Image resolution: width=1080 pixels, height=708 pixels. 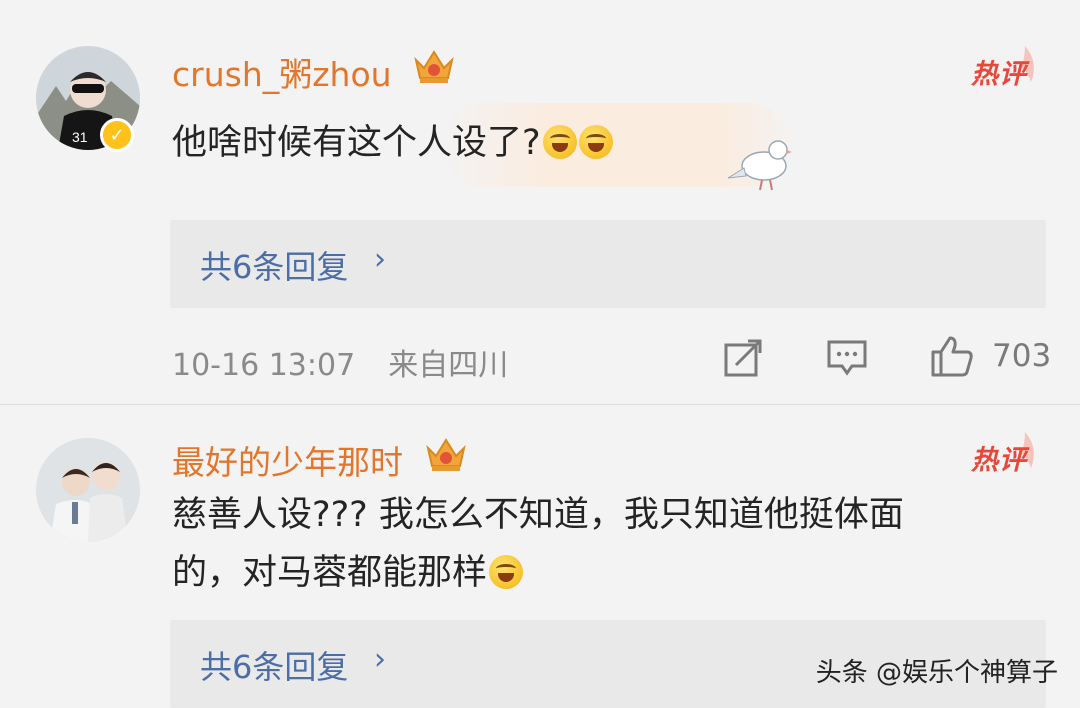 I want to click on comment-text: 慈善人设??? 我怎么不知道，我只知道他挺体面, so click(x=538, y=515).